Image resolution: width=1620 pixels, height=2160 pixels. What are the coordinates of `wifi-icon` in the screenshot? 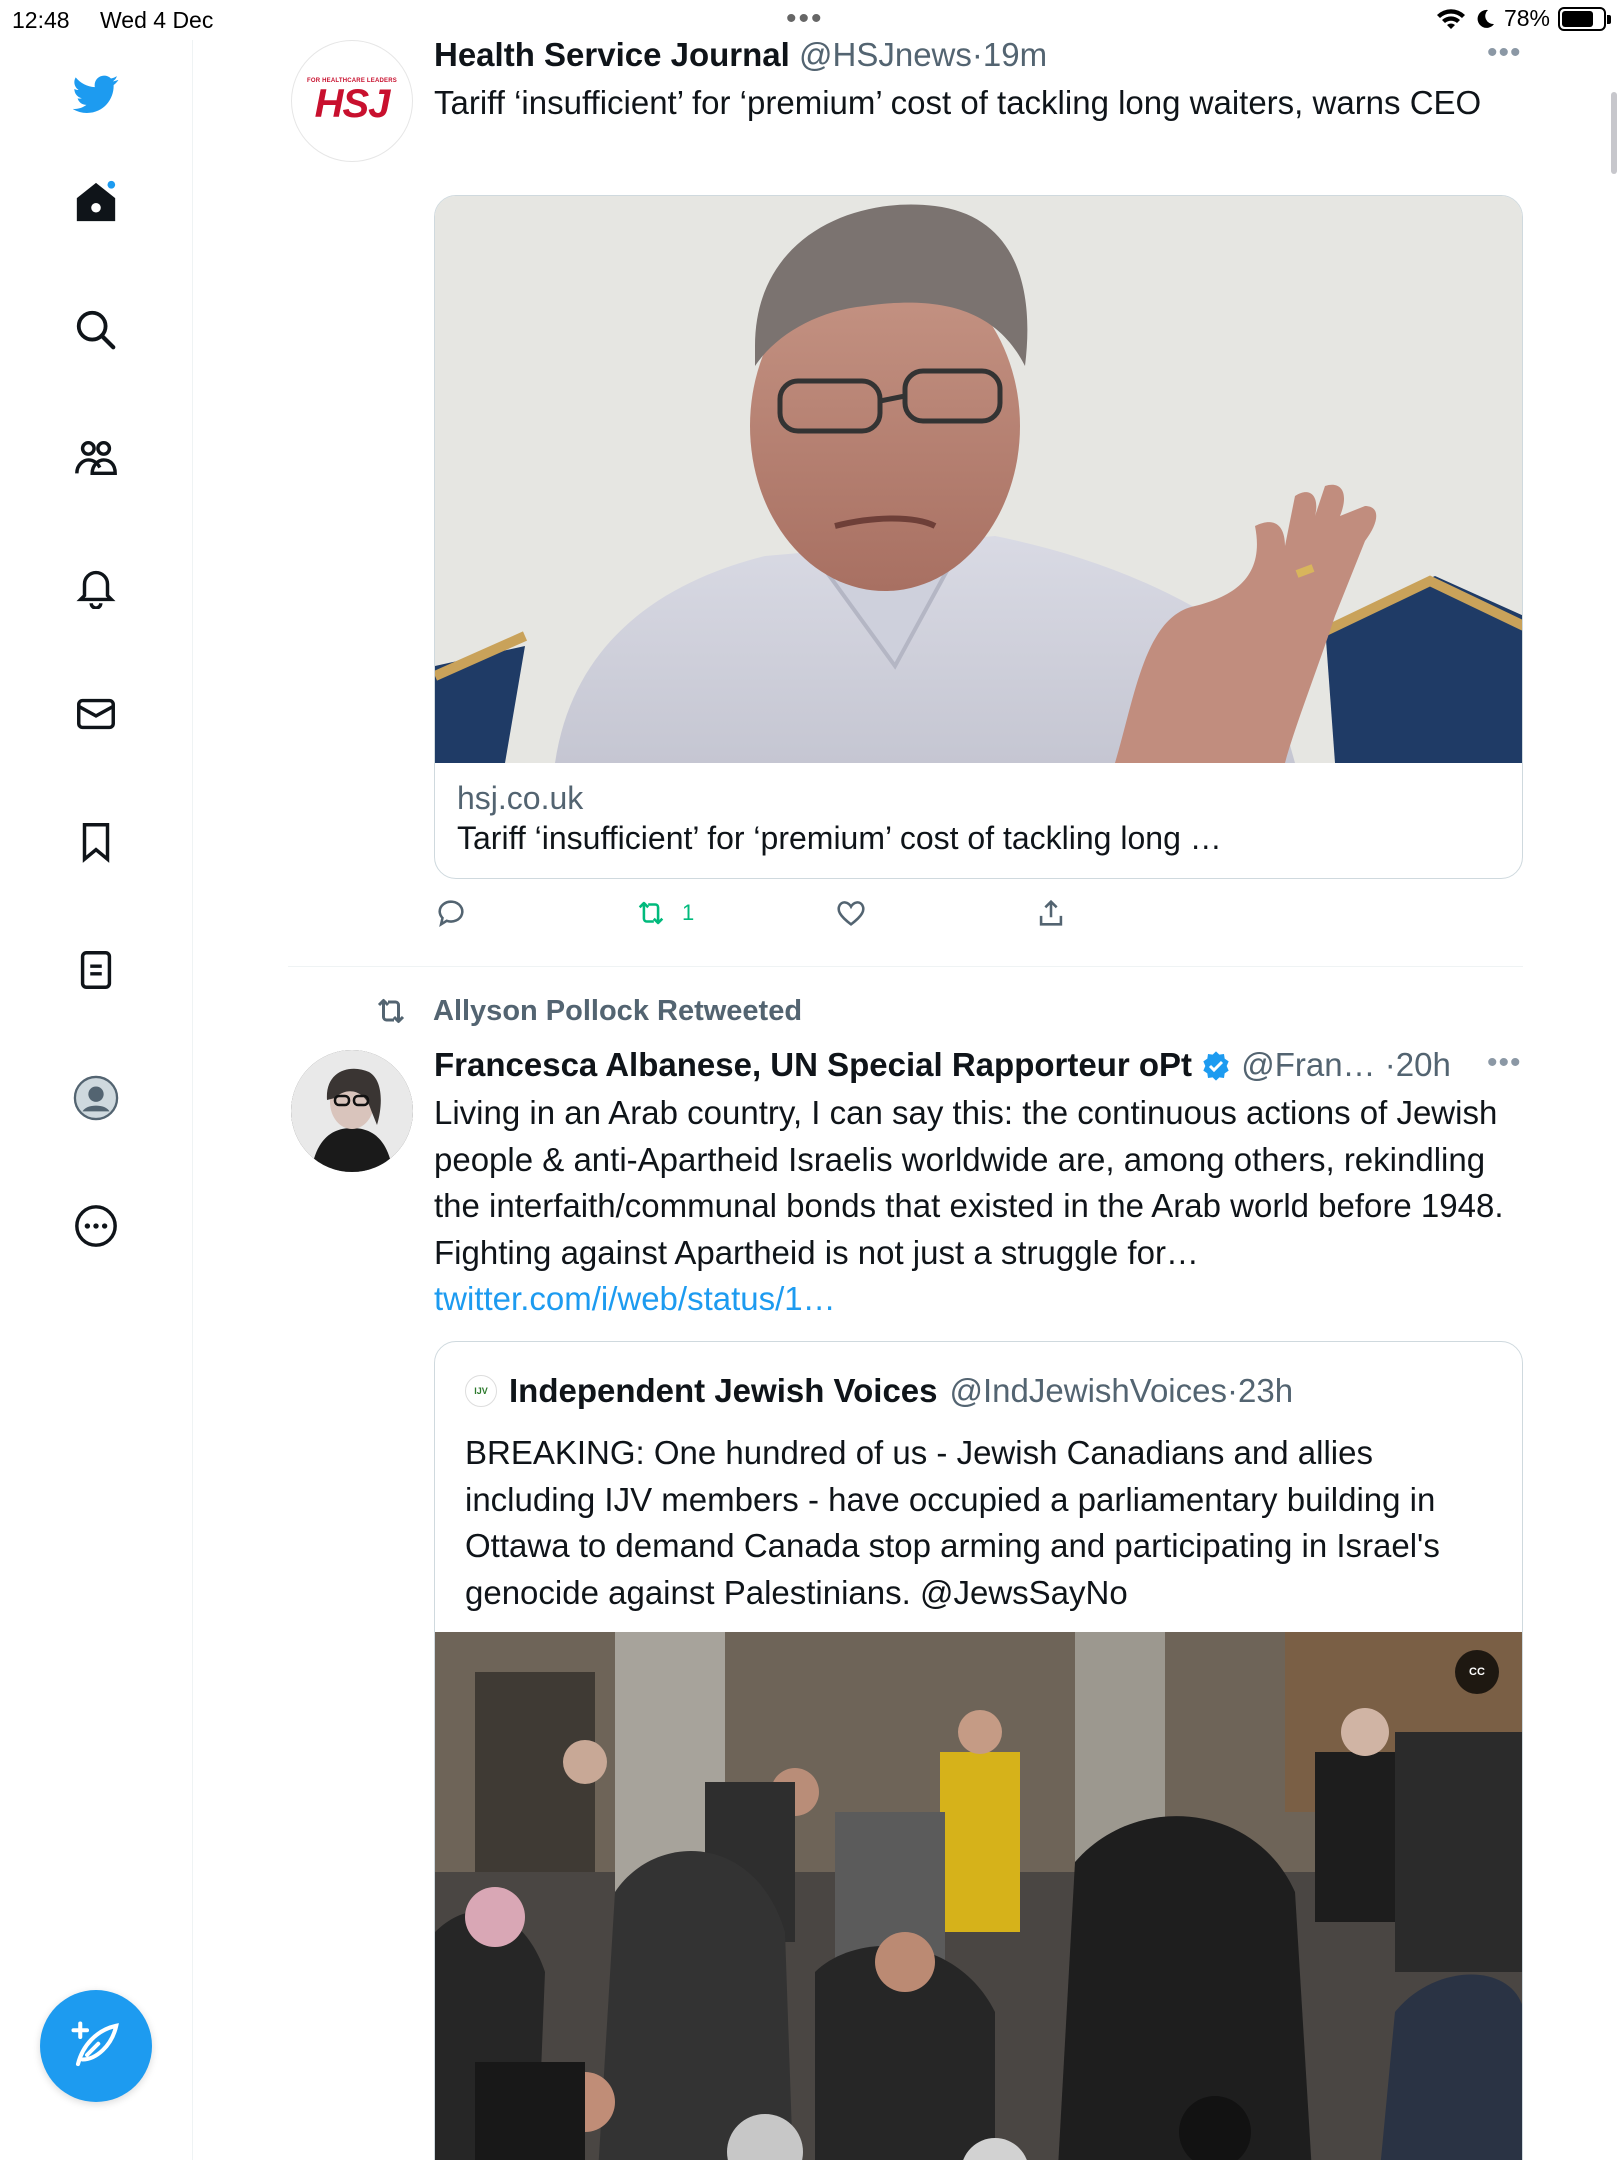 It's located at (1450, 18).